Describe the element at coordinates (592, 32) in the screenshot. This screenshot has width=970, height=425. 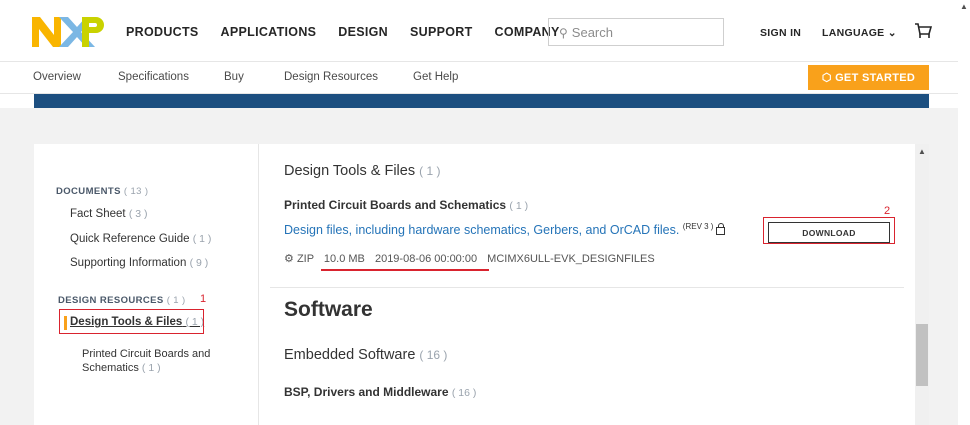
I see `search-placeholder: Search` at that location.